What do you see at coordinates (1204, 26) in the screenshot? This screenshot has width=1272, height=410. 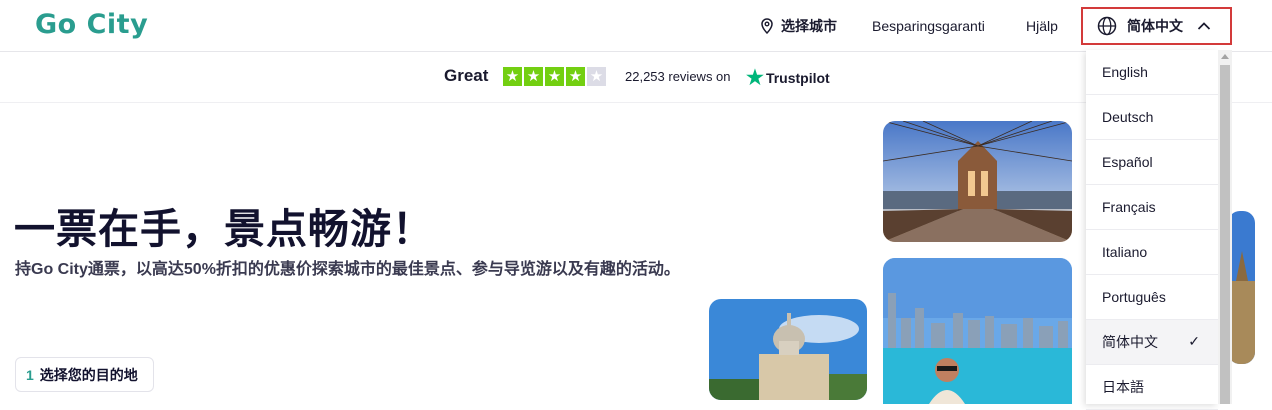 I see `chevron-up-icon` at bounding box center [1204, 26].